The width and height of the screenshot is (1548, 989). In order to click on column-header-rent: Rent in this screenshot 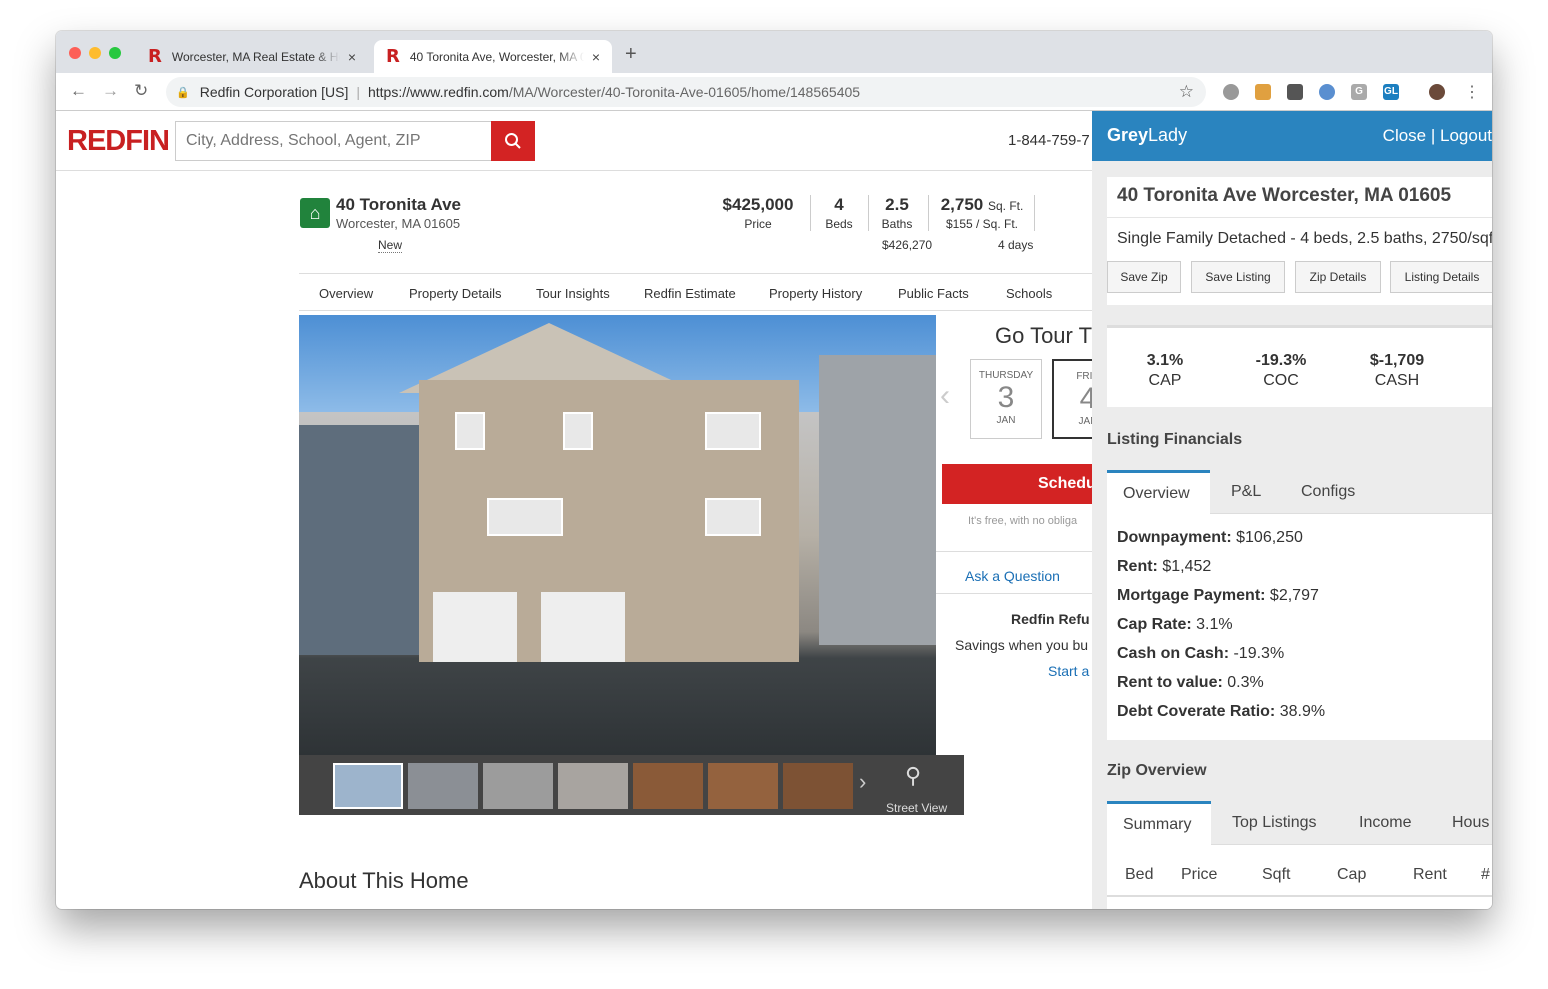, I will do `click(1430, 875)`.